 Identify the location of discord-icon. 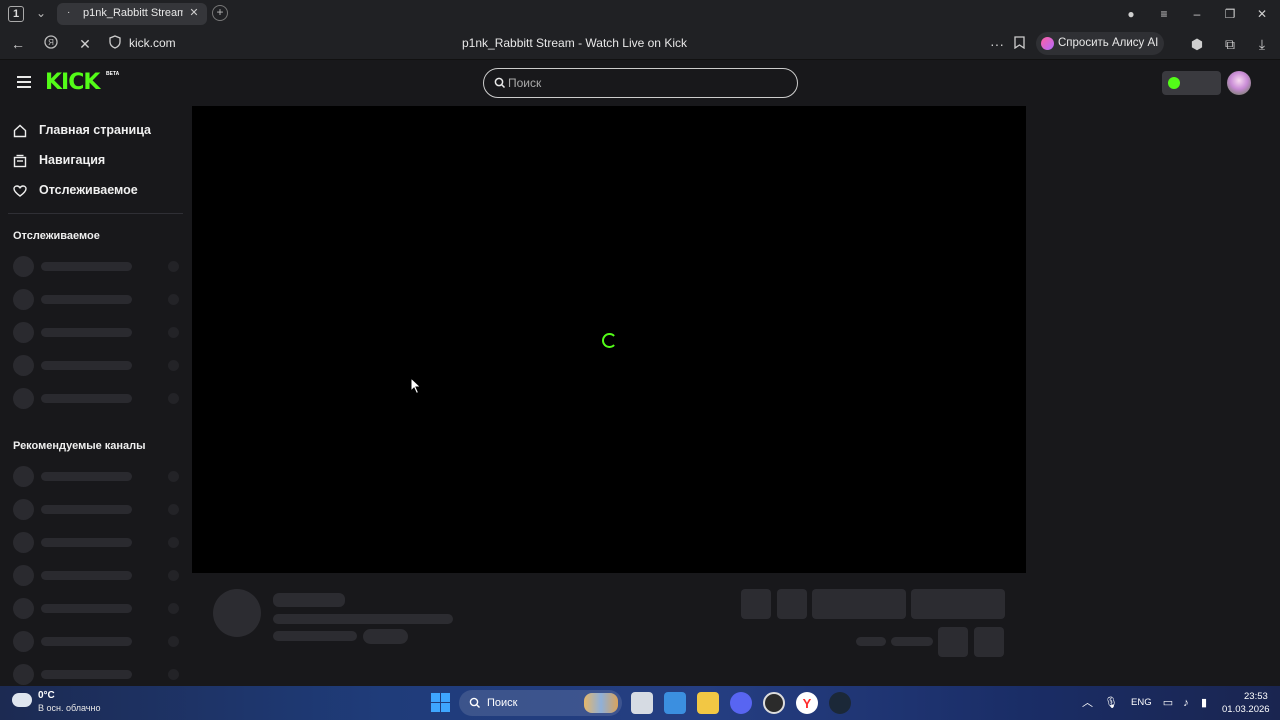
(741, 703).